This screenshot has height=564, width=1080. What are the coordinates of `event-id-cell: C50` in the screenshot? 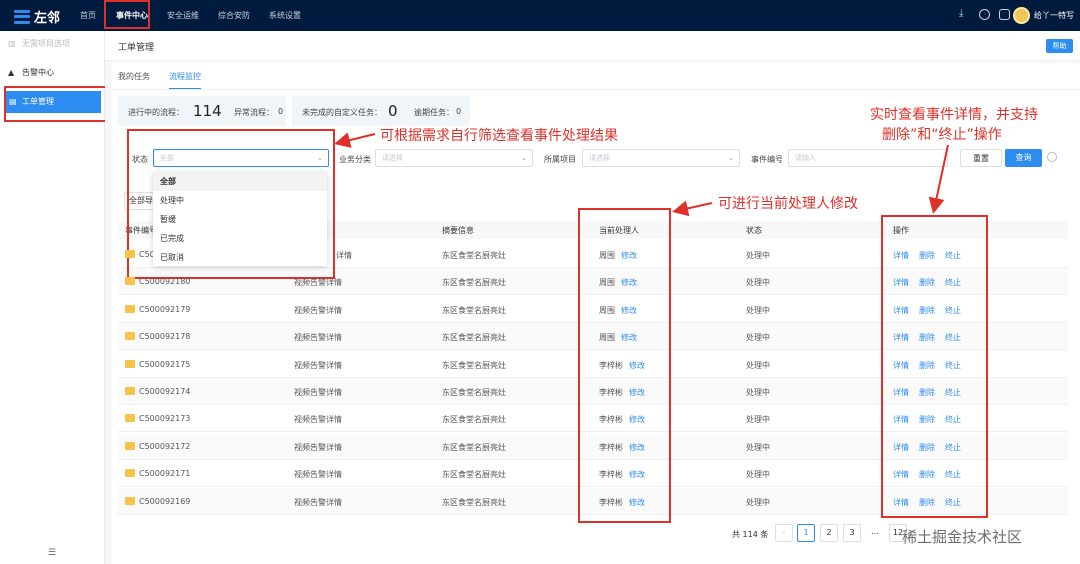 It's located at (140, 254).